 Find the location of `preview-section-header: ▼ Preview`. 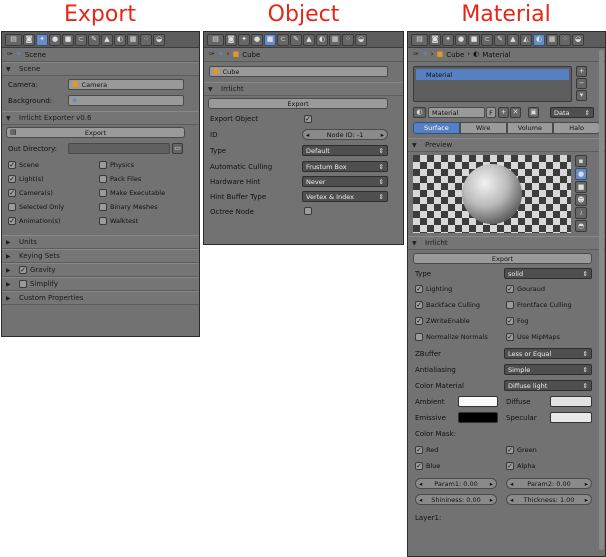

preview-section-header: ▼ Preview is located at coordinates (506, 145).